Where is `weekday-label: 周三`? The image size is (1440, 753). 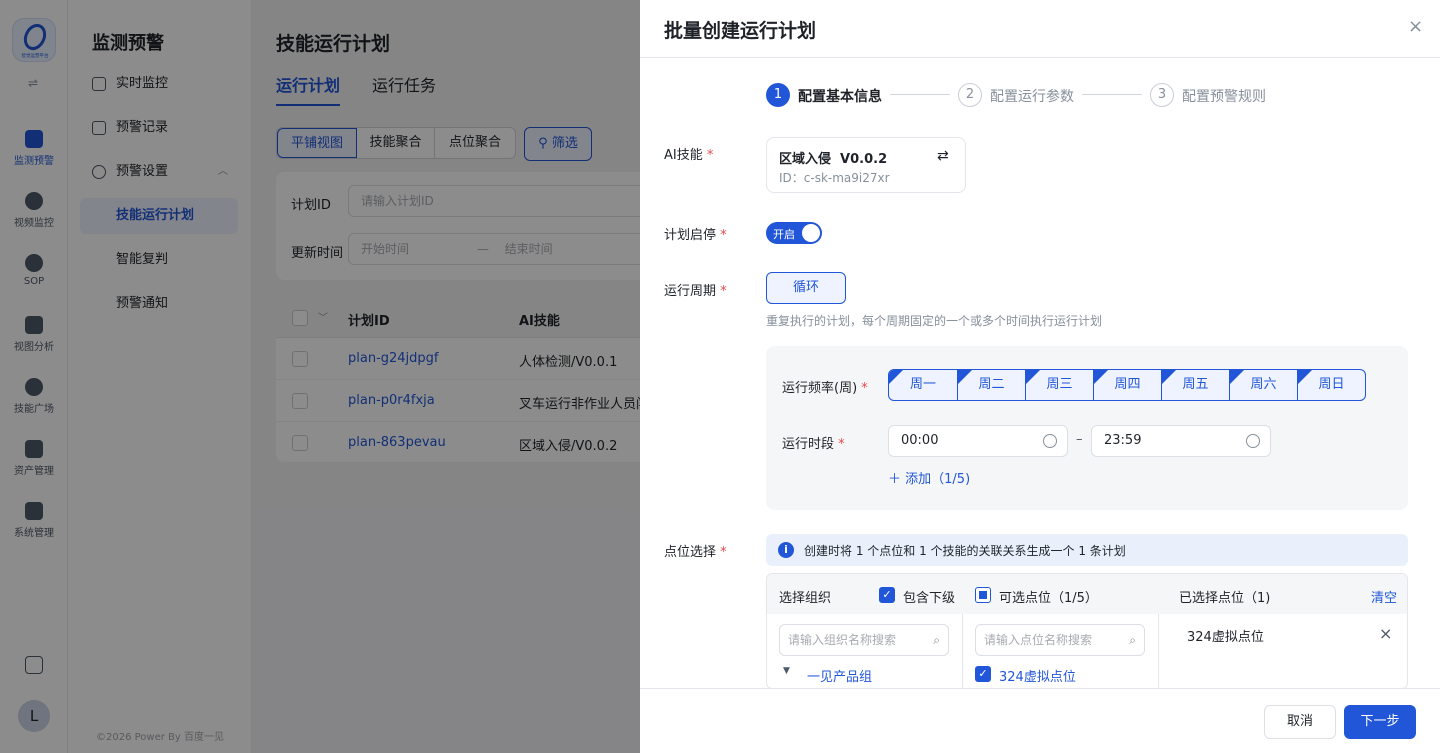 weekday-label: 周三 is located at coordinates (1059, 384).